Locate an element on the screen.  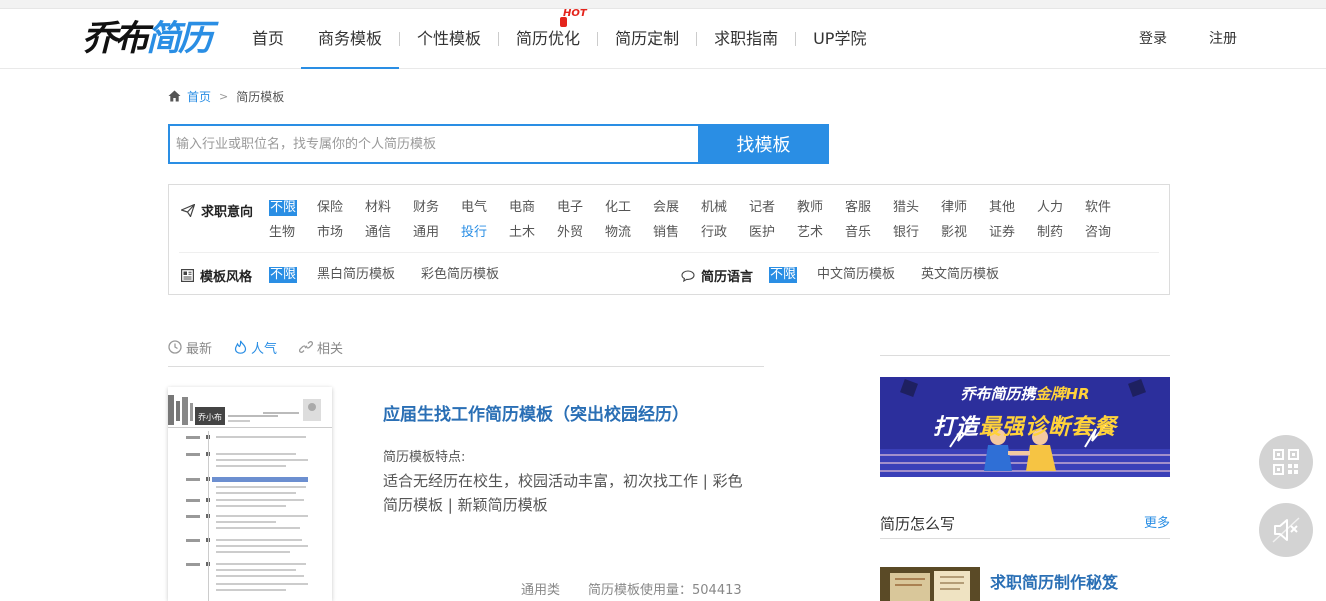
sidebar-section-title: 简历怎么写 is located at coordinates (918, 524).